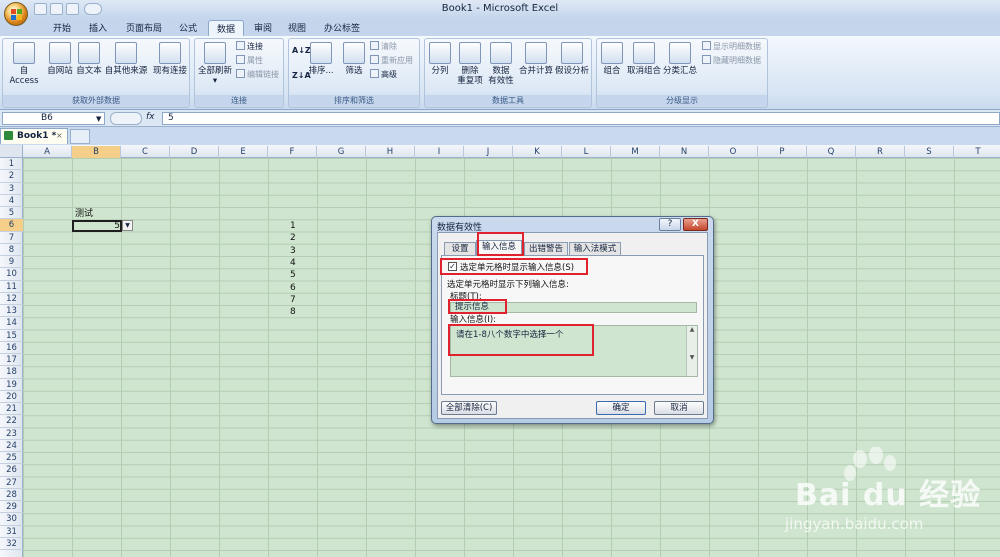  I want to click on advanced-button: 高级, so click(383, 75).